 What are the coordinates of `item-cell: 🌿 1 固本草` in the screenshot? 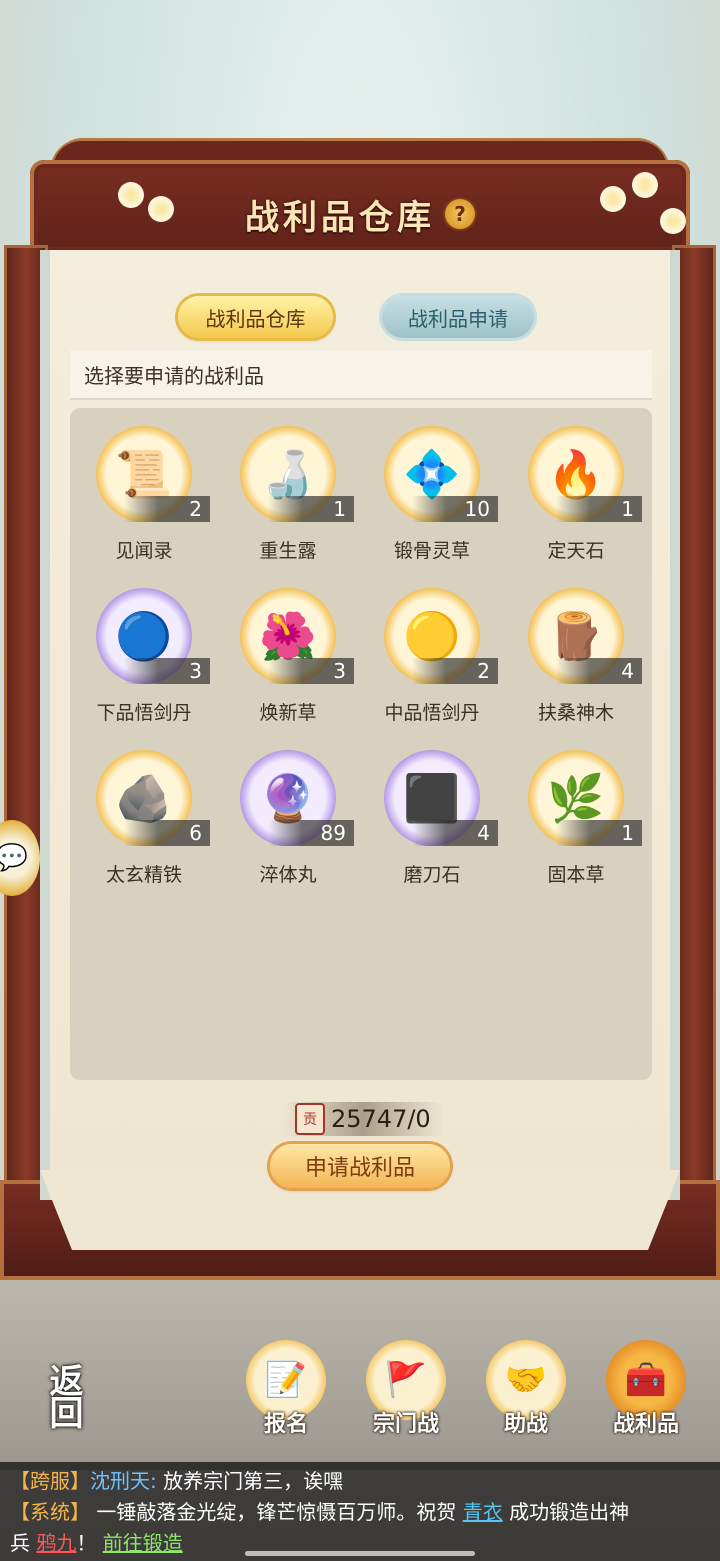 It's located at (576, 818).